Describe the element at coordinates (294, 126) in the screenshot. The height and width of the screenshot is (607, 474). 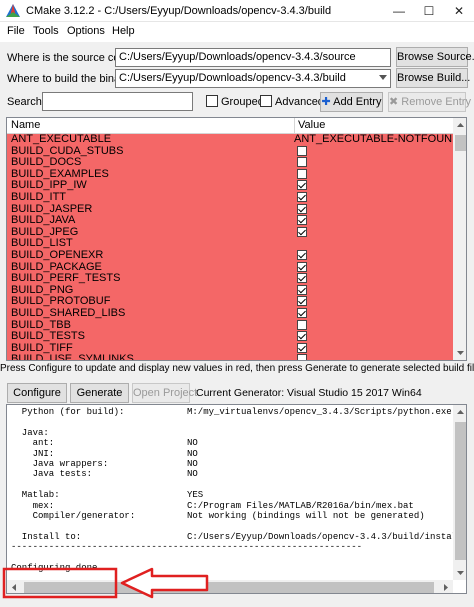
I see `column-divider` at that location.